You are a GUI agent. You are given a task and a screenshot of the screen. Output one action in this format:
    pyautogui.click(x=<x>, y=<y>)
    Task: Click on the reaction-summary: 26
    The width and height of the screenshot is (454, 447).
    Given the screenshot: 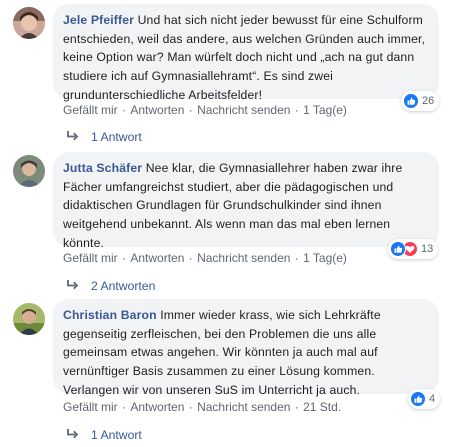 What is the action you would take?
    pyautogui.click(x=420, y=101)
    